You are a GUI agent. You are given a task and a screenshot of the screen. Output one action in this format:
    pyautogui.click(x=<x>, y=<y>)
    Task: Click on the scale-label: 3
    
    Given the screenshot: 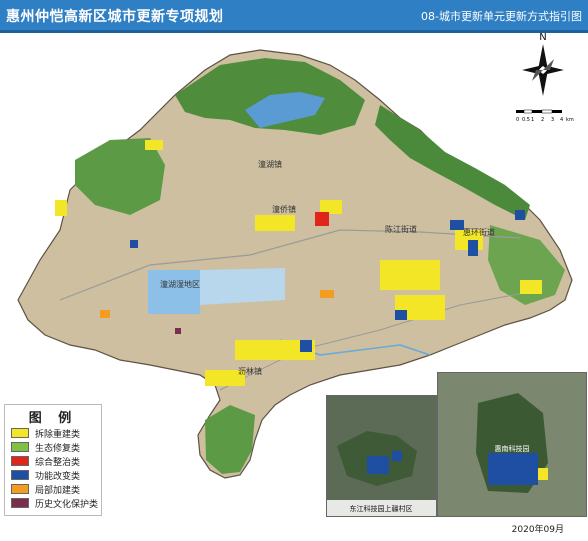 What is the action you would take?
    pyautogui.click(x=552, y=120)
    